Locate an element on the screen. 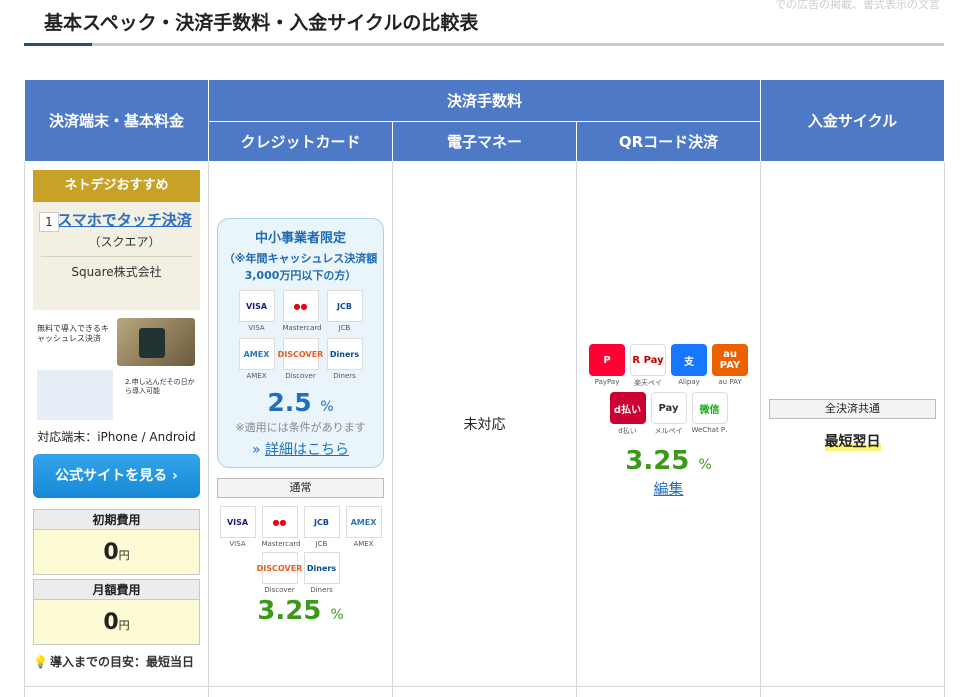 The image size is (970, 697). qr-logo-icon: Pay is located at coordinates (668, 408).